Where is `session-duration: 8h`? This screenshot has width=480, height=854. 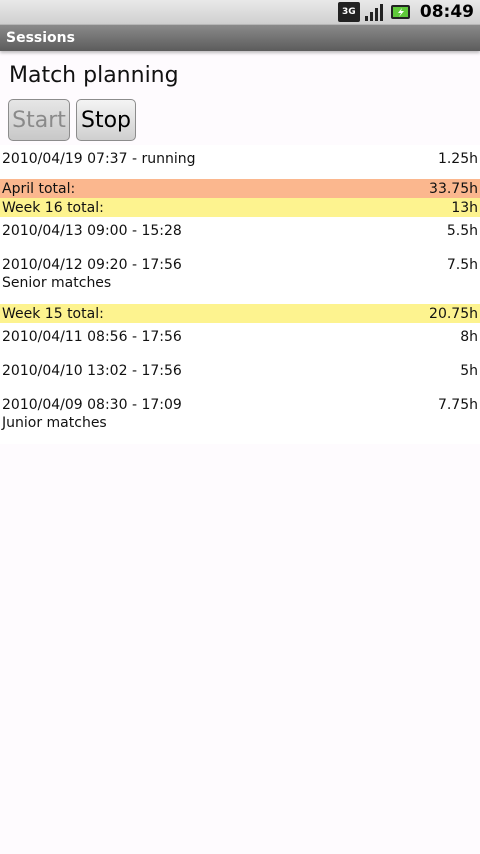
session-duration: 8h is located at coordinates (469, 337).